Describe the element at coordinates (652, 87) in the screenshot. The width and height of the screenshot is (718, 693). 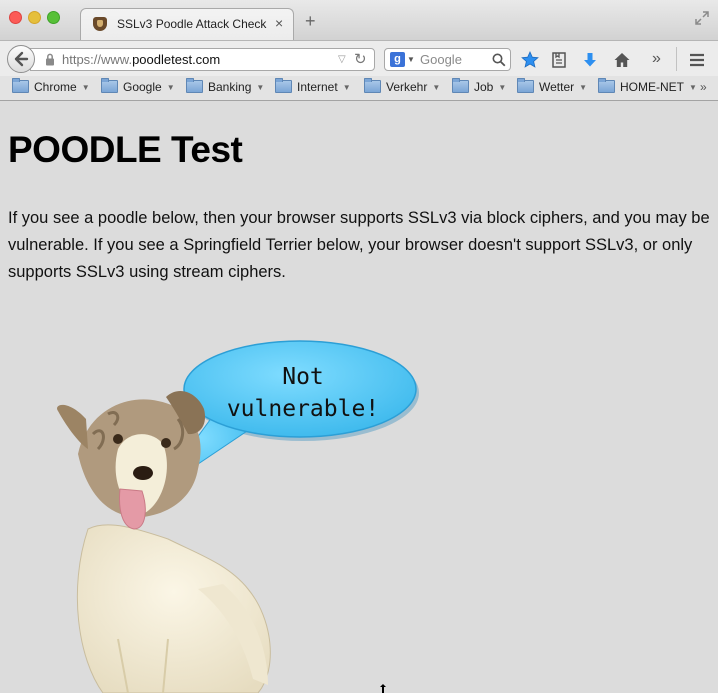
I see `bookmark-label: HOME-NET` at that location.